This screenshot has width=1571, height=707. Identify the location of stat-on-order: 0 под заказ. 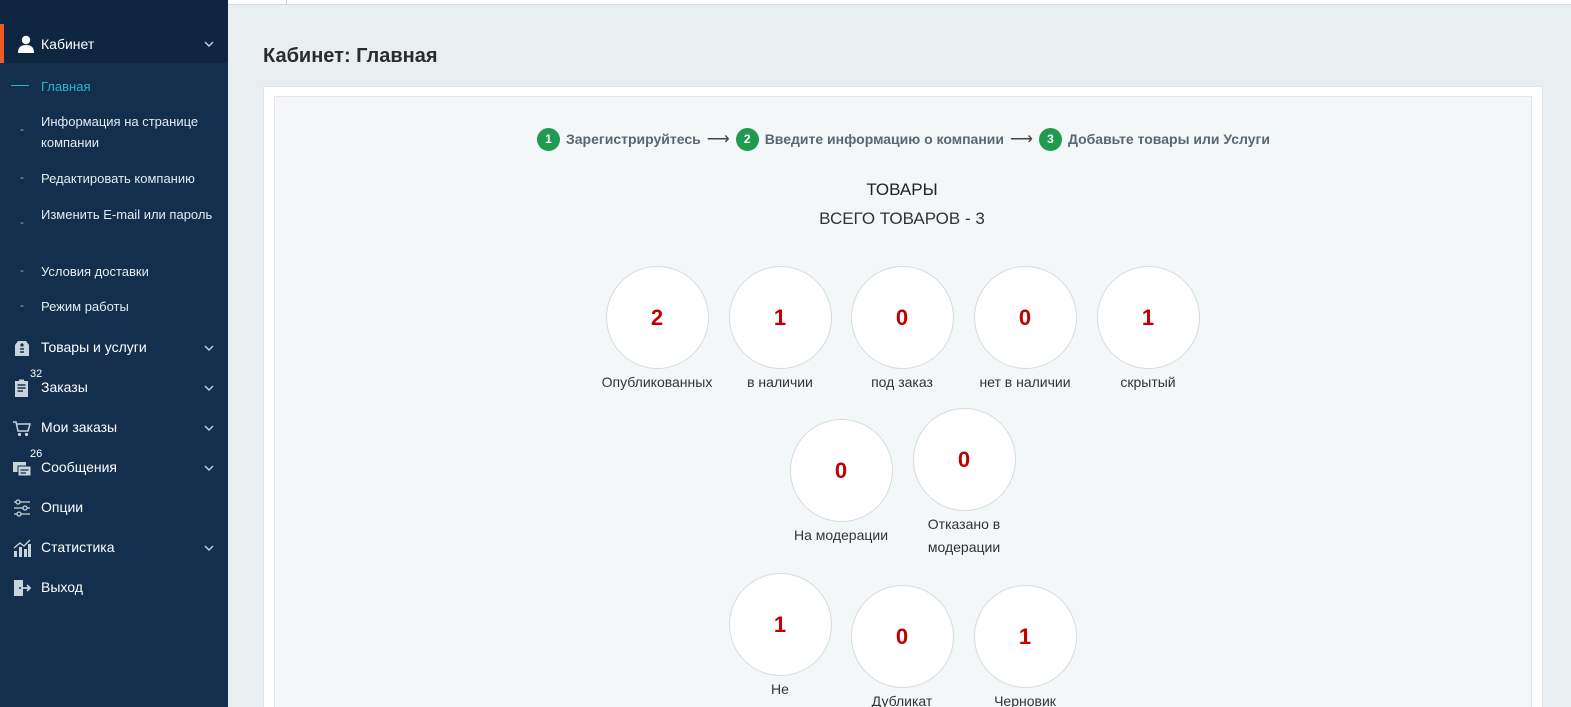
(902, 330).